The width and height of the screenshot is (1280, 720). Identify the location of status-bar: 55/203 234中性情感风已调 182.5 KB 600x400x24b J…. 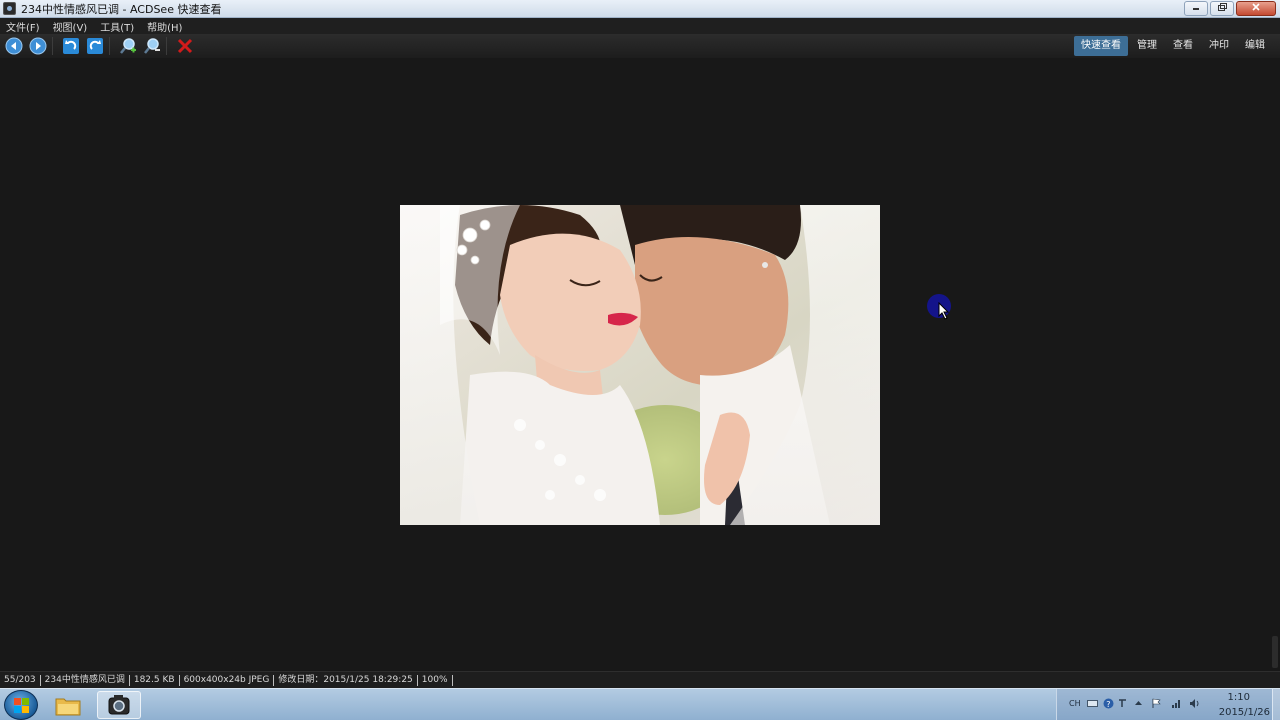
(640, 679).